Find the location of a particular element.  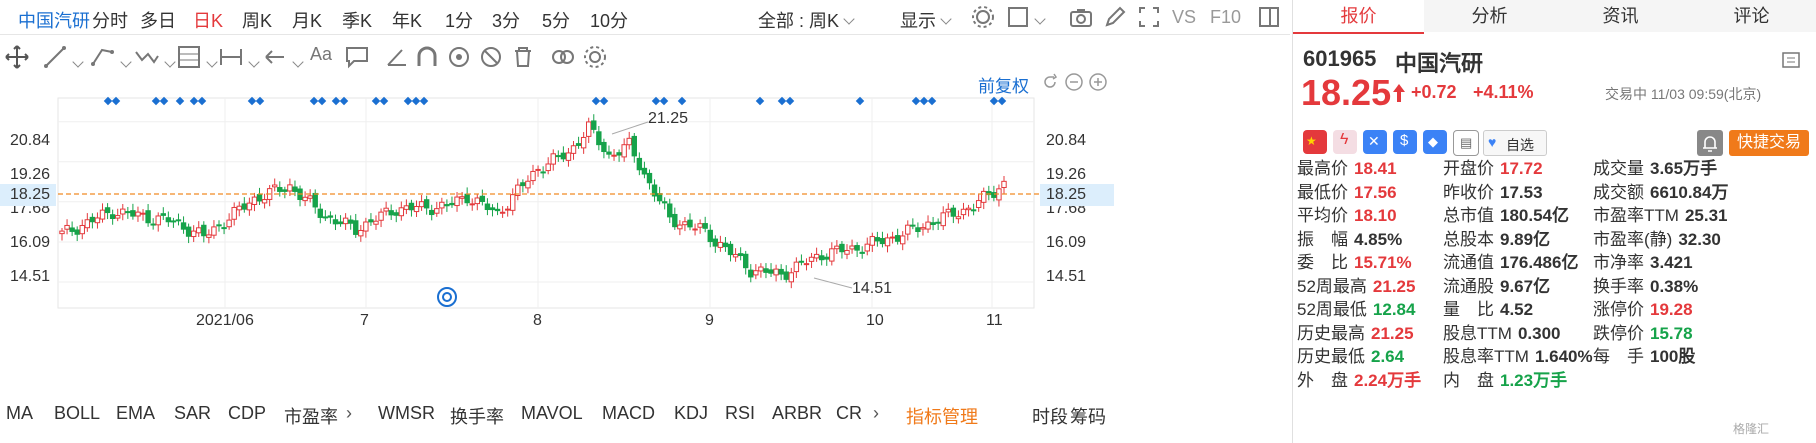

angle-tool-icon is located at coordinates (397, 57).